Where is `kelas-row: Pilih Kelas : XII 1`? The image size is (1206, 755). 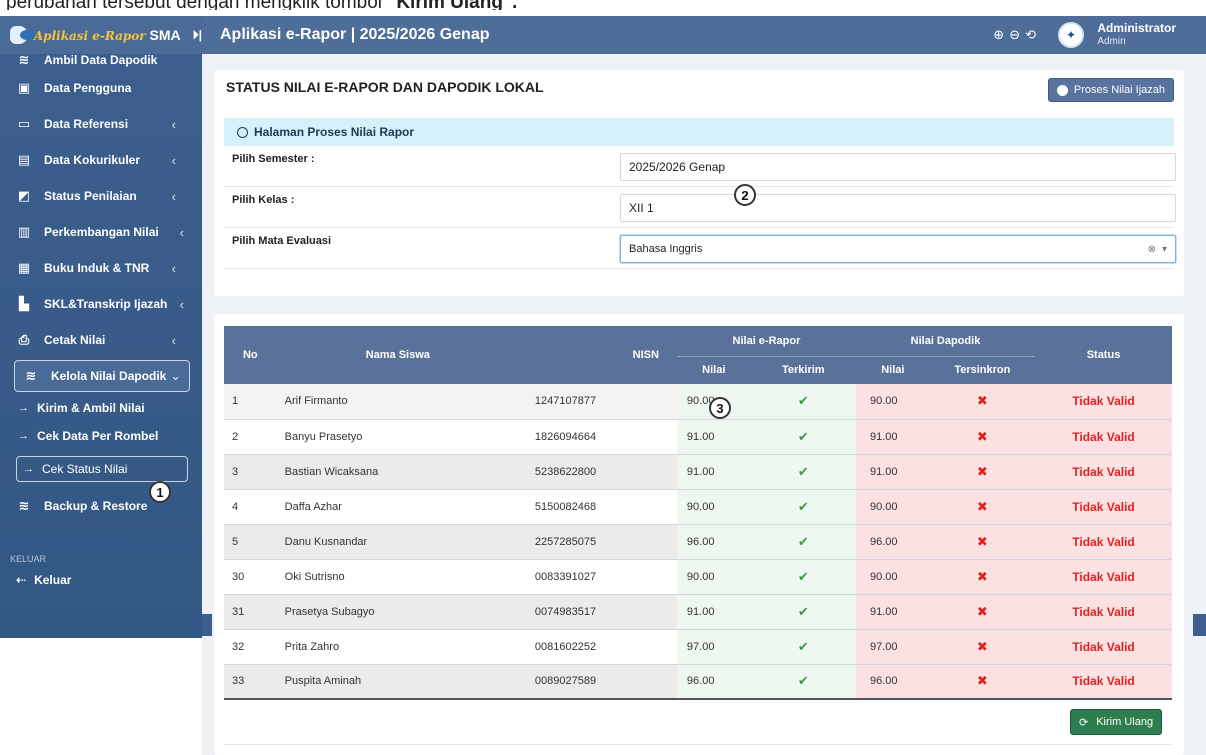
kelas-row: Pilih Kelas : XII 1 is located at coordinates (700, 208).